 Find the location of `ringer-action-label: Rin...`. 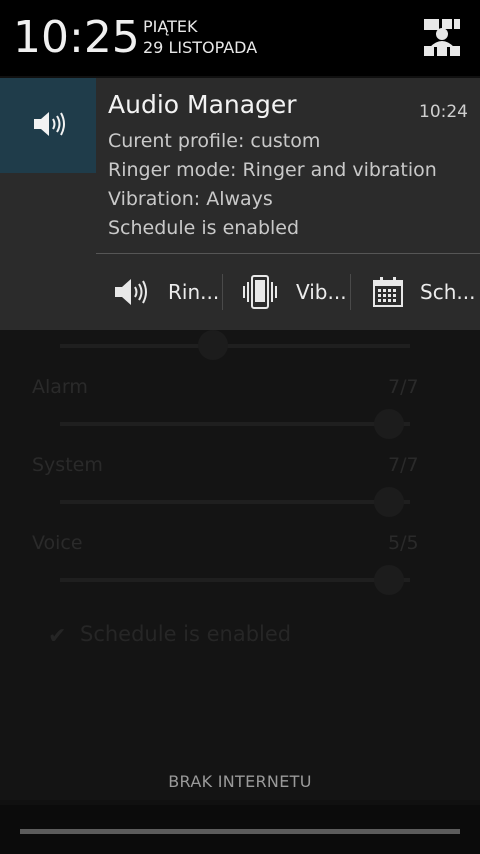

ringer-action-label: Rin... is located at coordinates (194, 292).